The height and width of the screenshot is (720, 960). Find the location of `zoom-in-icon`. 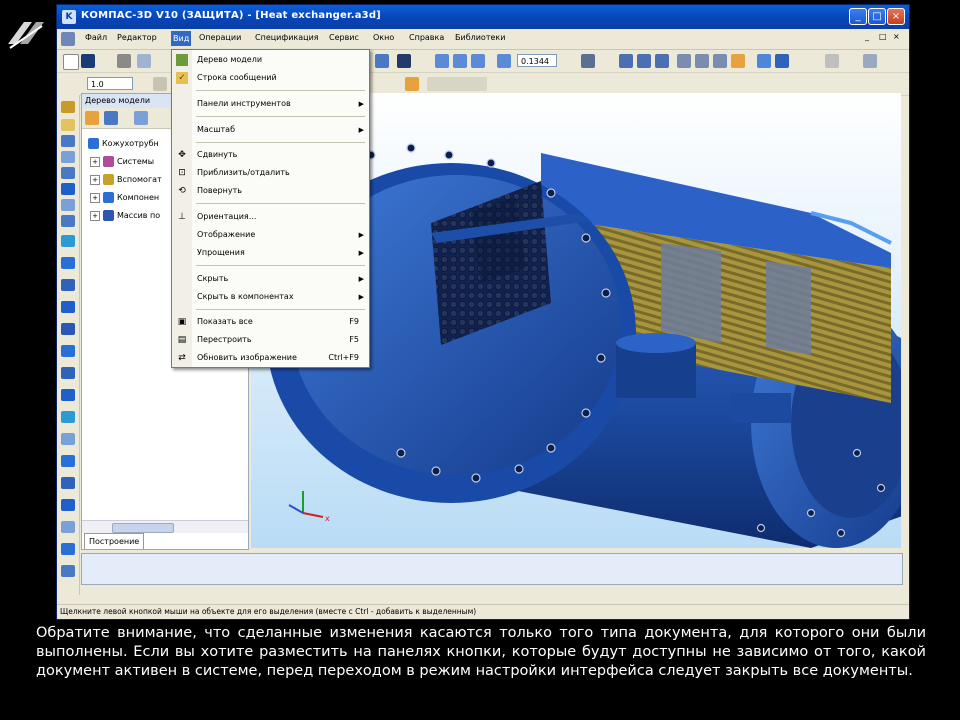

zoom-in-icon is located at coordinates (460, 61).